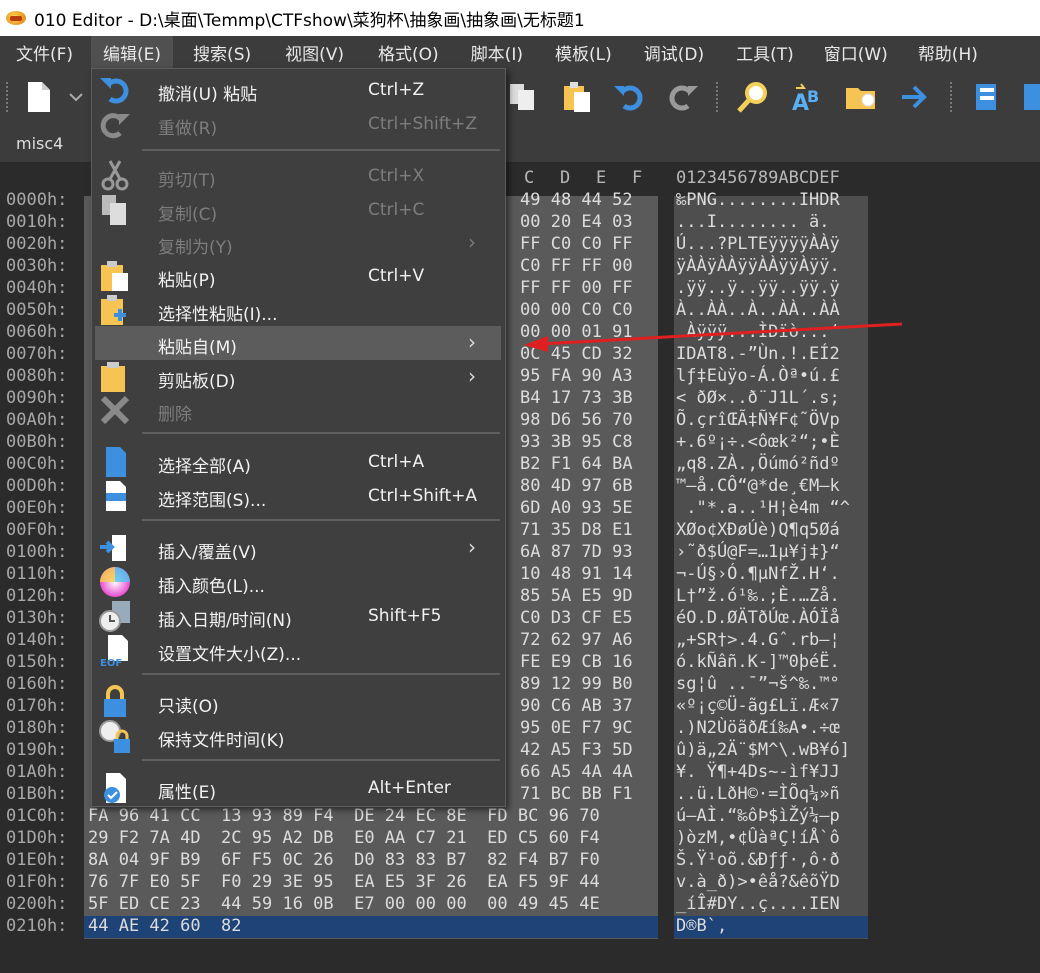 This screenshot has height=973, width=1040. What do you see at coordinates (298, 462) in the screenshot?
I see `menu-item-11: 选择全部(A) Ctrl+A` at bounding box center [298, 462].